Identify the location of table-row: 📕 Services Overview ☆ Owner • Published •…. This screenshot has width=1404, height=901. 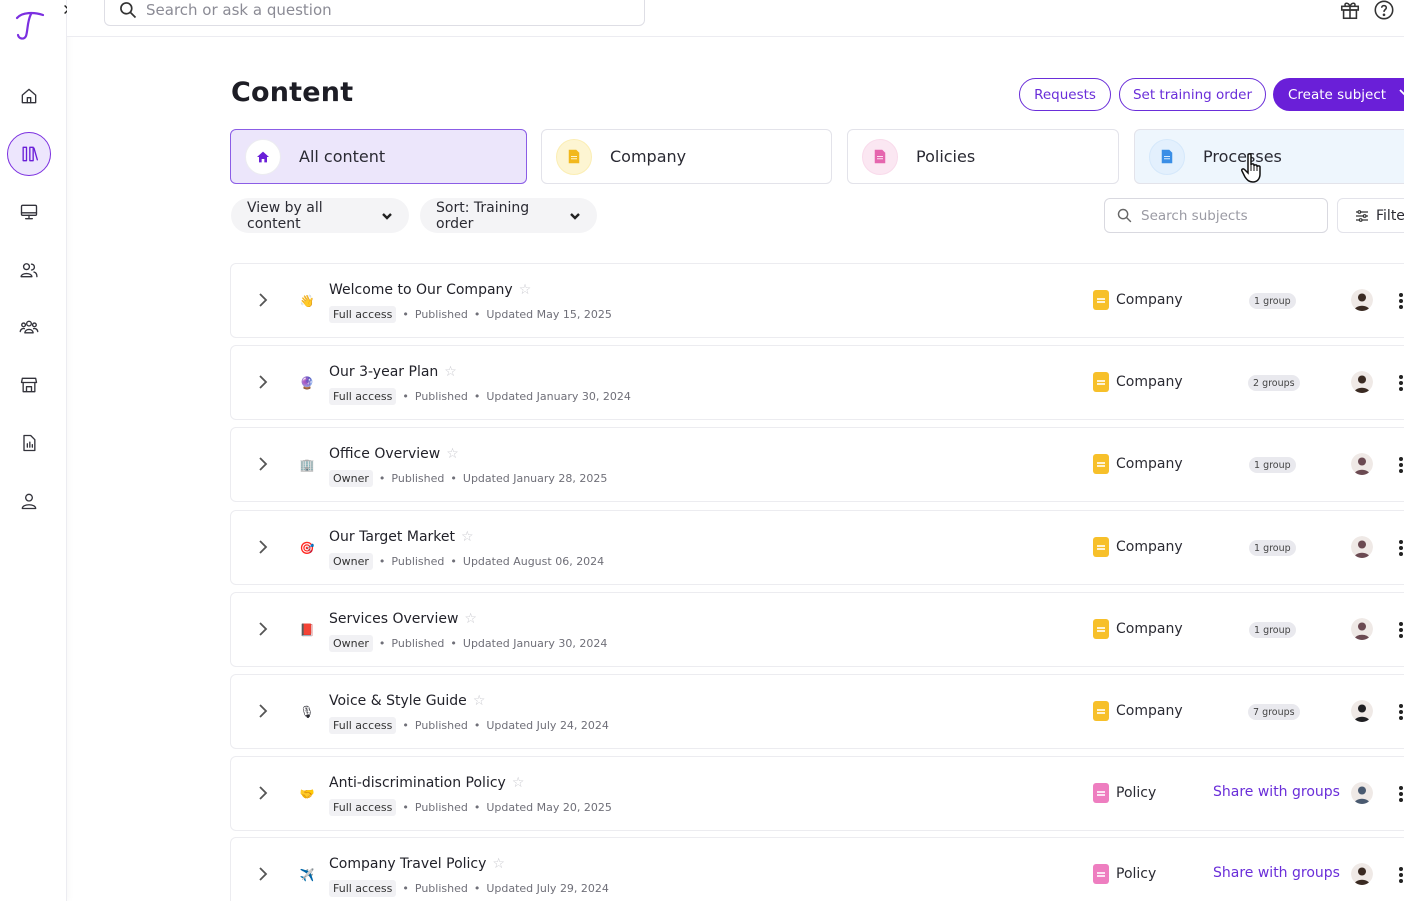
(817, 629).